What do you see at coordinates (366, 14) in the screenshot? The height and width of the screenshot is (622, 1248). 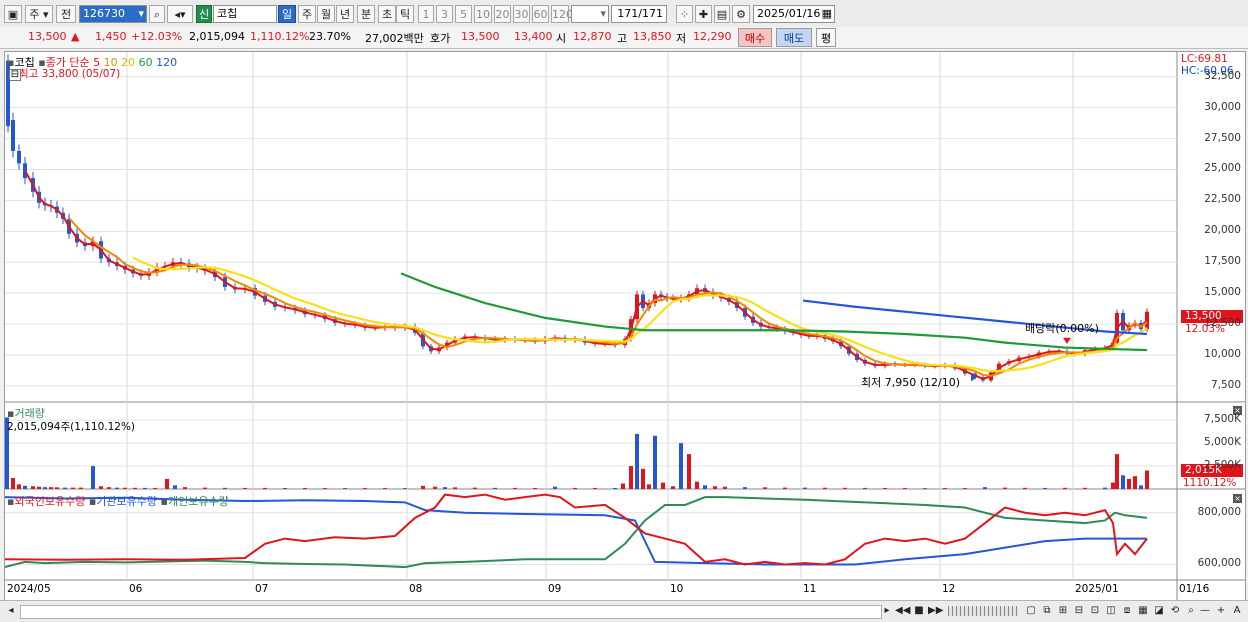 I see `period-button: 분` at bounding box center [366, 14].